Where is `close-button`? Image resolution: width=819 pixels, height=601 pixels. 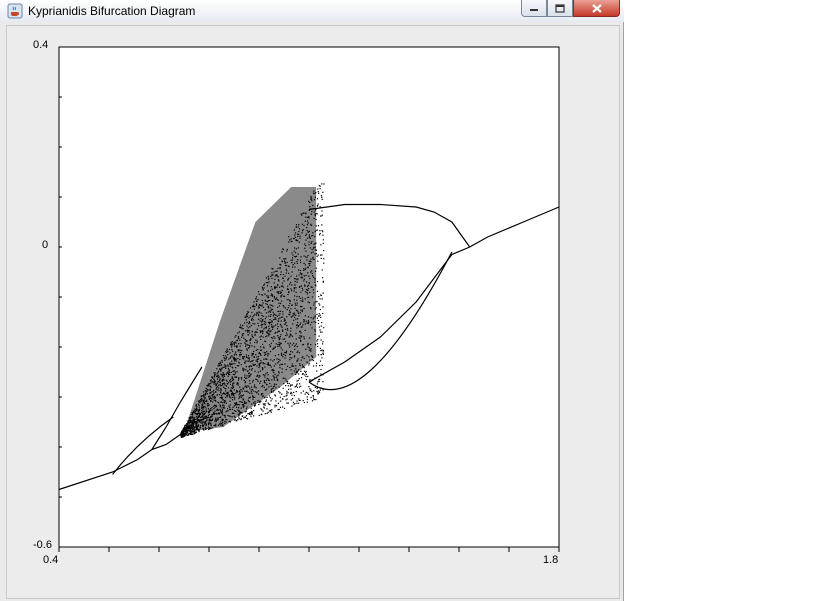 close-button is located at coordinates (596, 8).